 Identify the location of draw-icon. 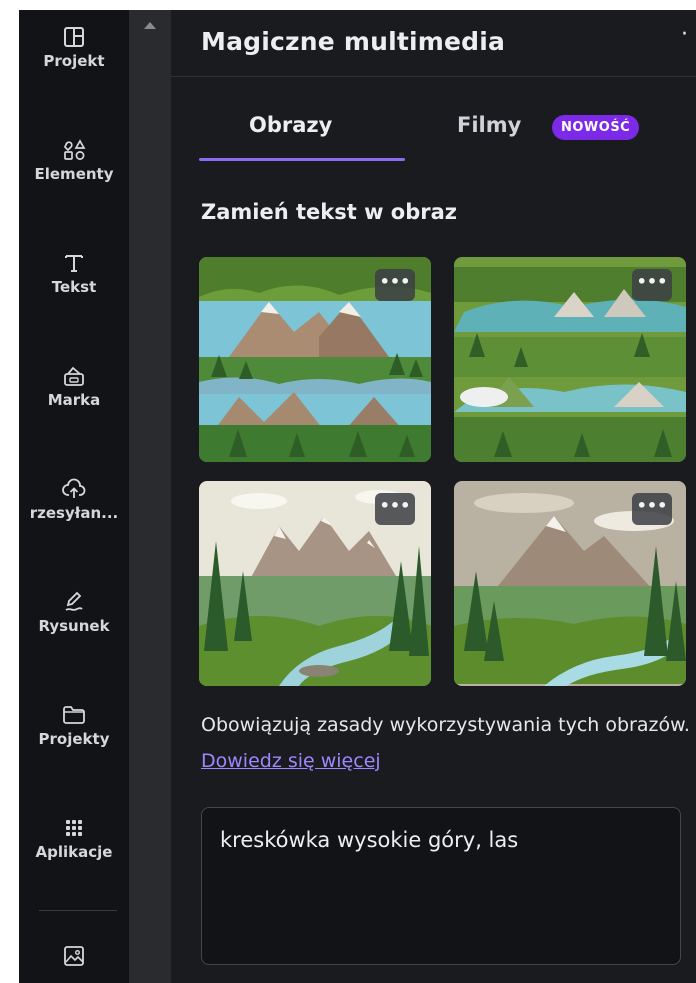
(74, 602).